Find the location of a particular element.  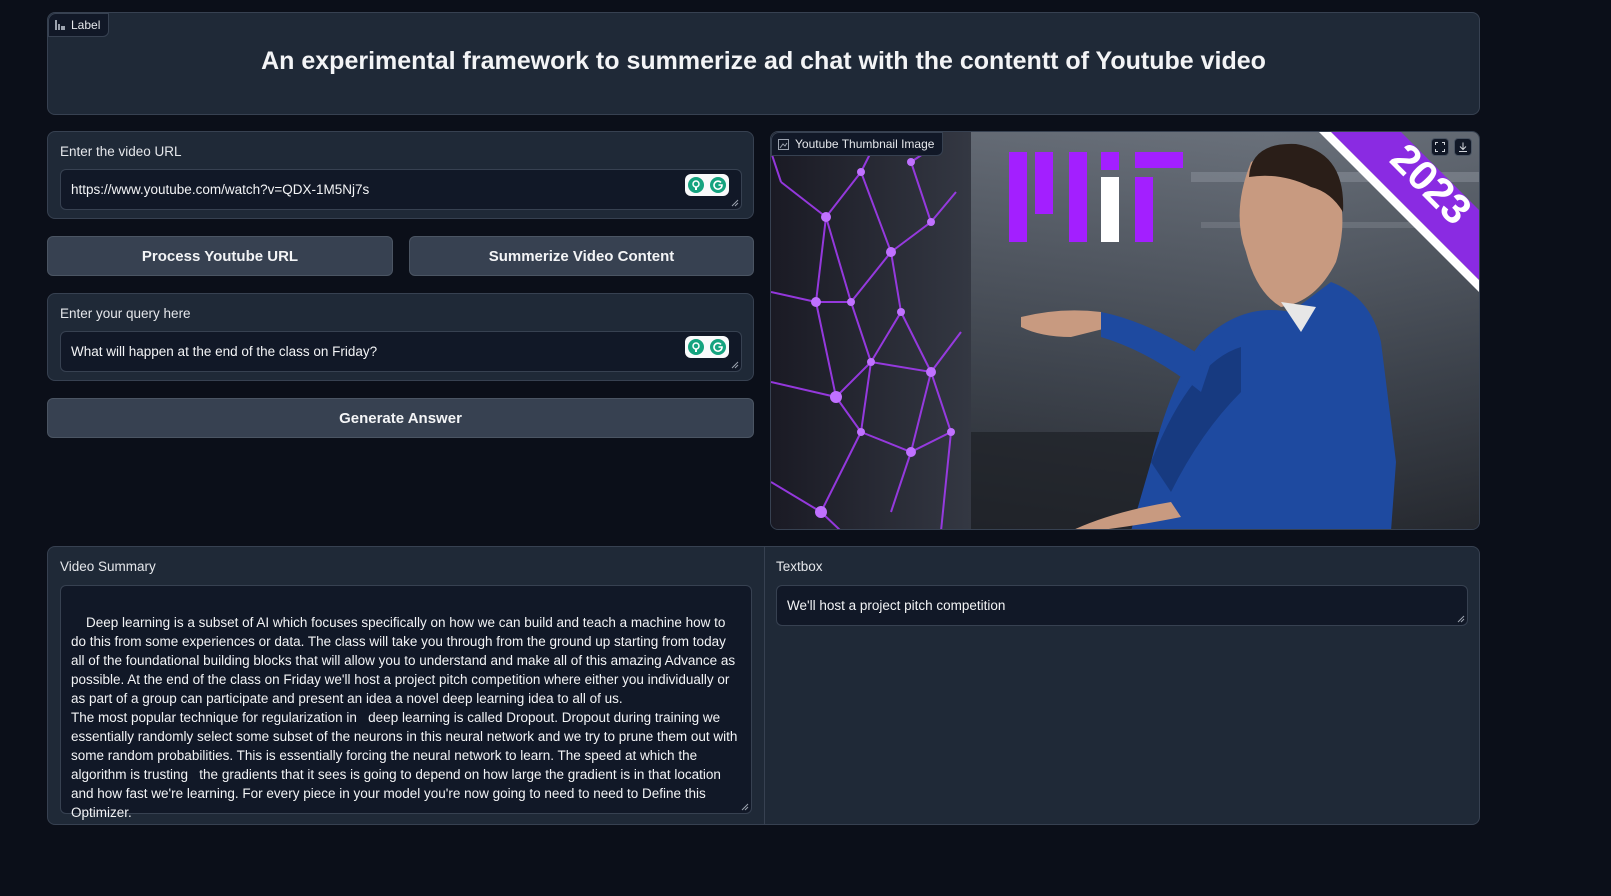

process-url-button: Process Youtube URL is located at coordinates (220, 256).